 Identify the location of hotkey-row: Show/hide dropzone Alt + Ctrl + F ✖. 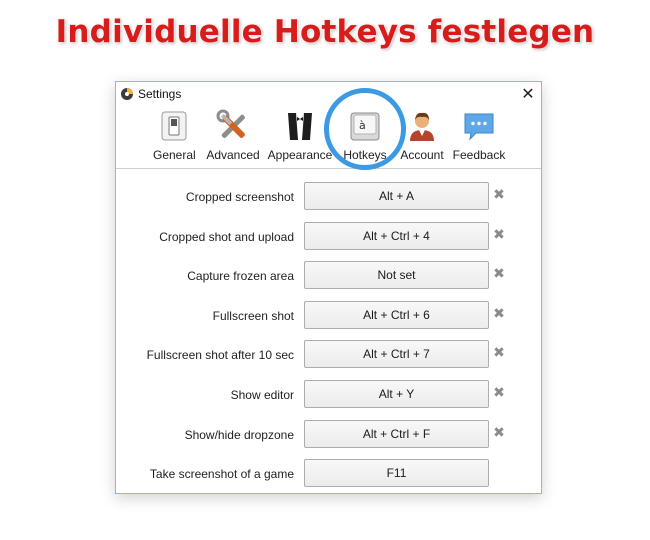
(328, 435).